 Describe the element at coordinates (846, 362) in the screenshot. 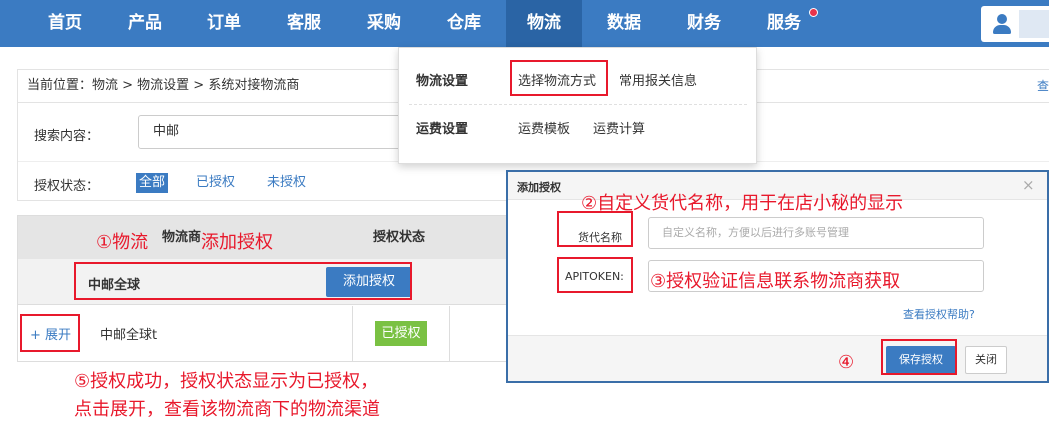

I see `annotation-step-4: ④` at that location.